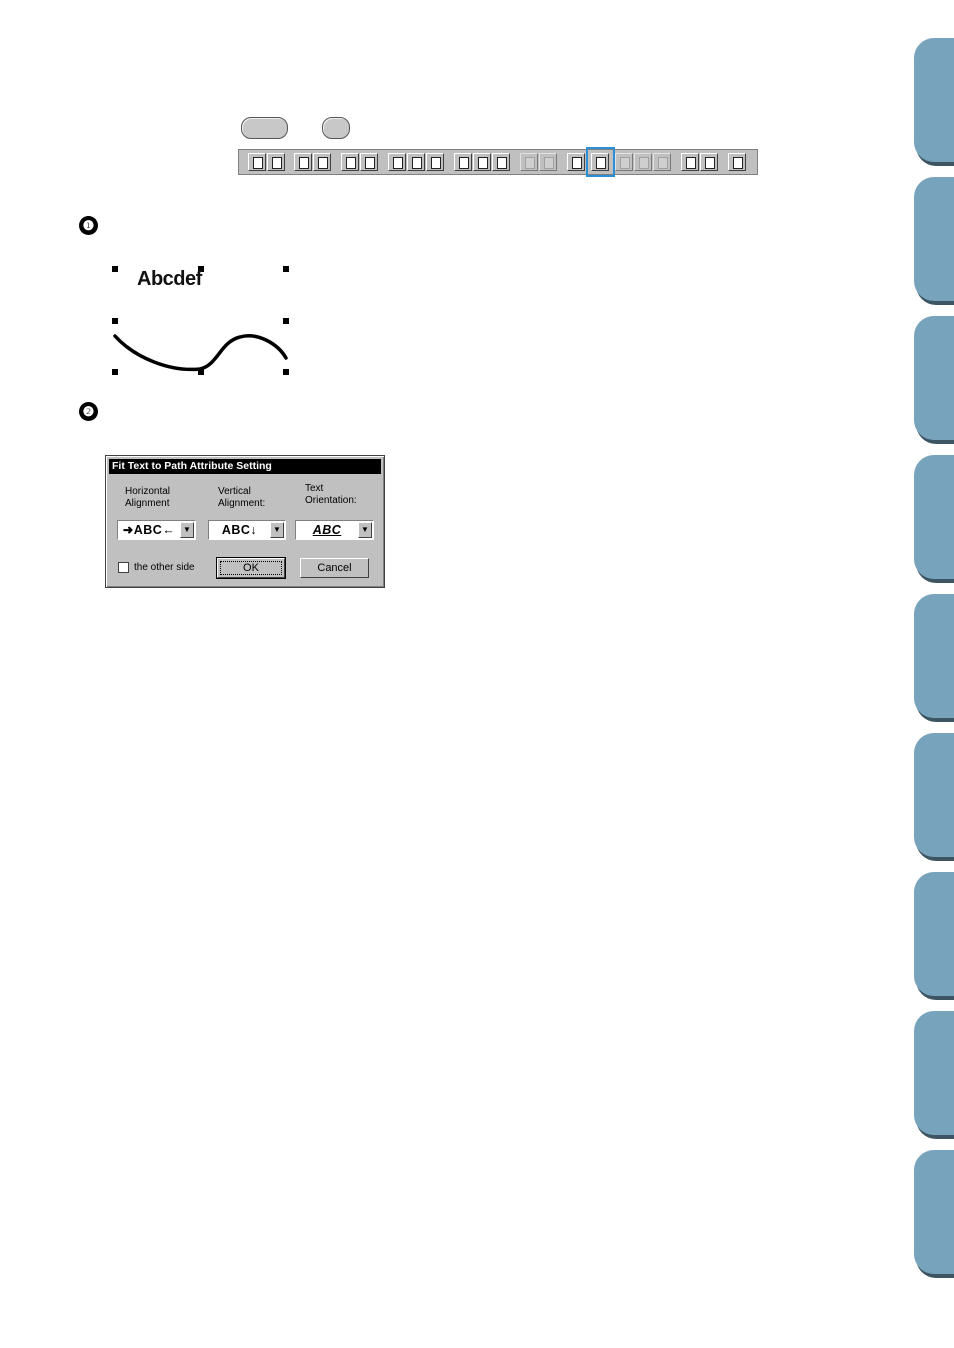  Describe the element at coordinates (548, 162) in the screenshot. I see `ungroup-icon` at that location.